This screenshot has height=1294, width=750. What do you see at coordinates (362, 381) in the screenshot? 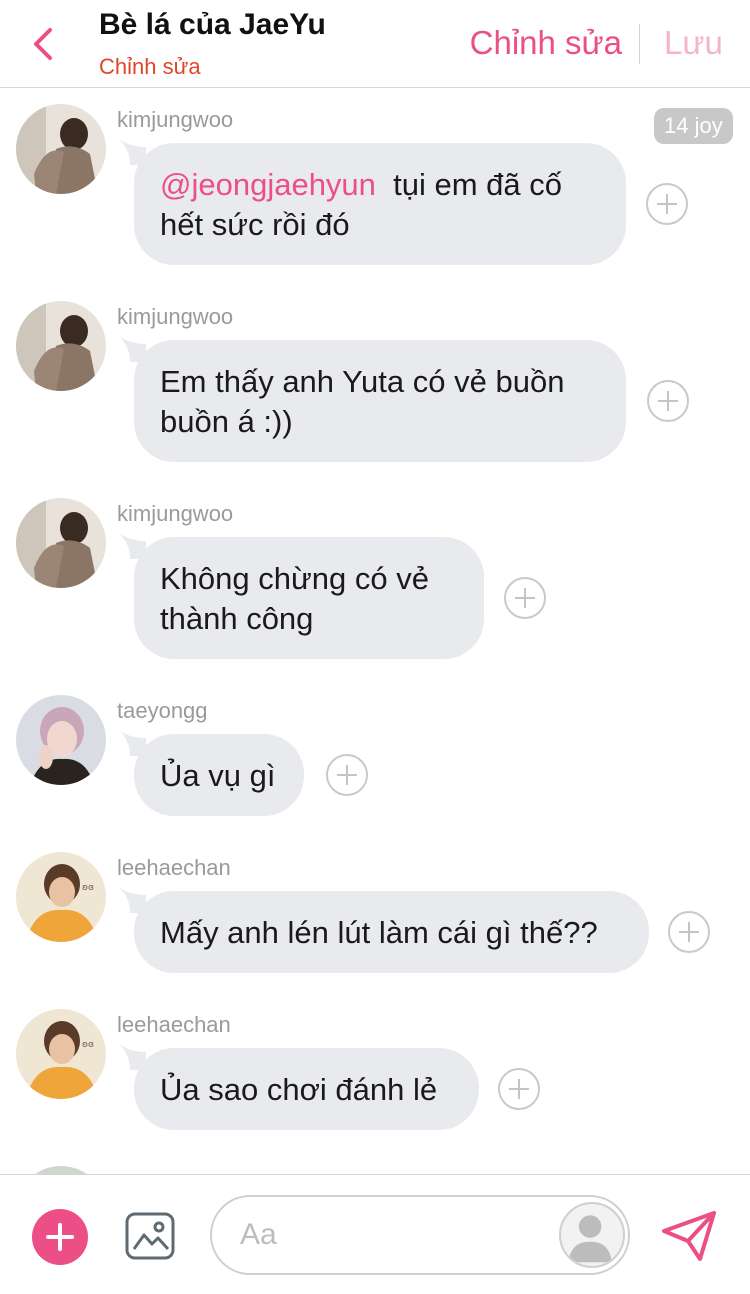
I see `message-text: Em thấy anh Yuta có vẻ buồn` at bounding box center [362, 381].